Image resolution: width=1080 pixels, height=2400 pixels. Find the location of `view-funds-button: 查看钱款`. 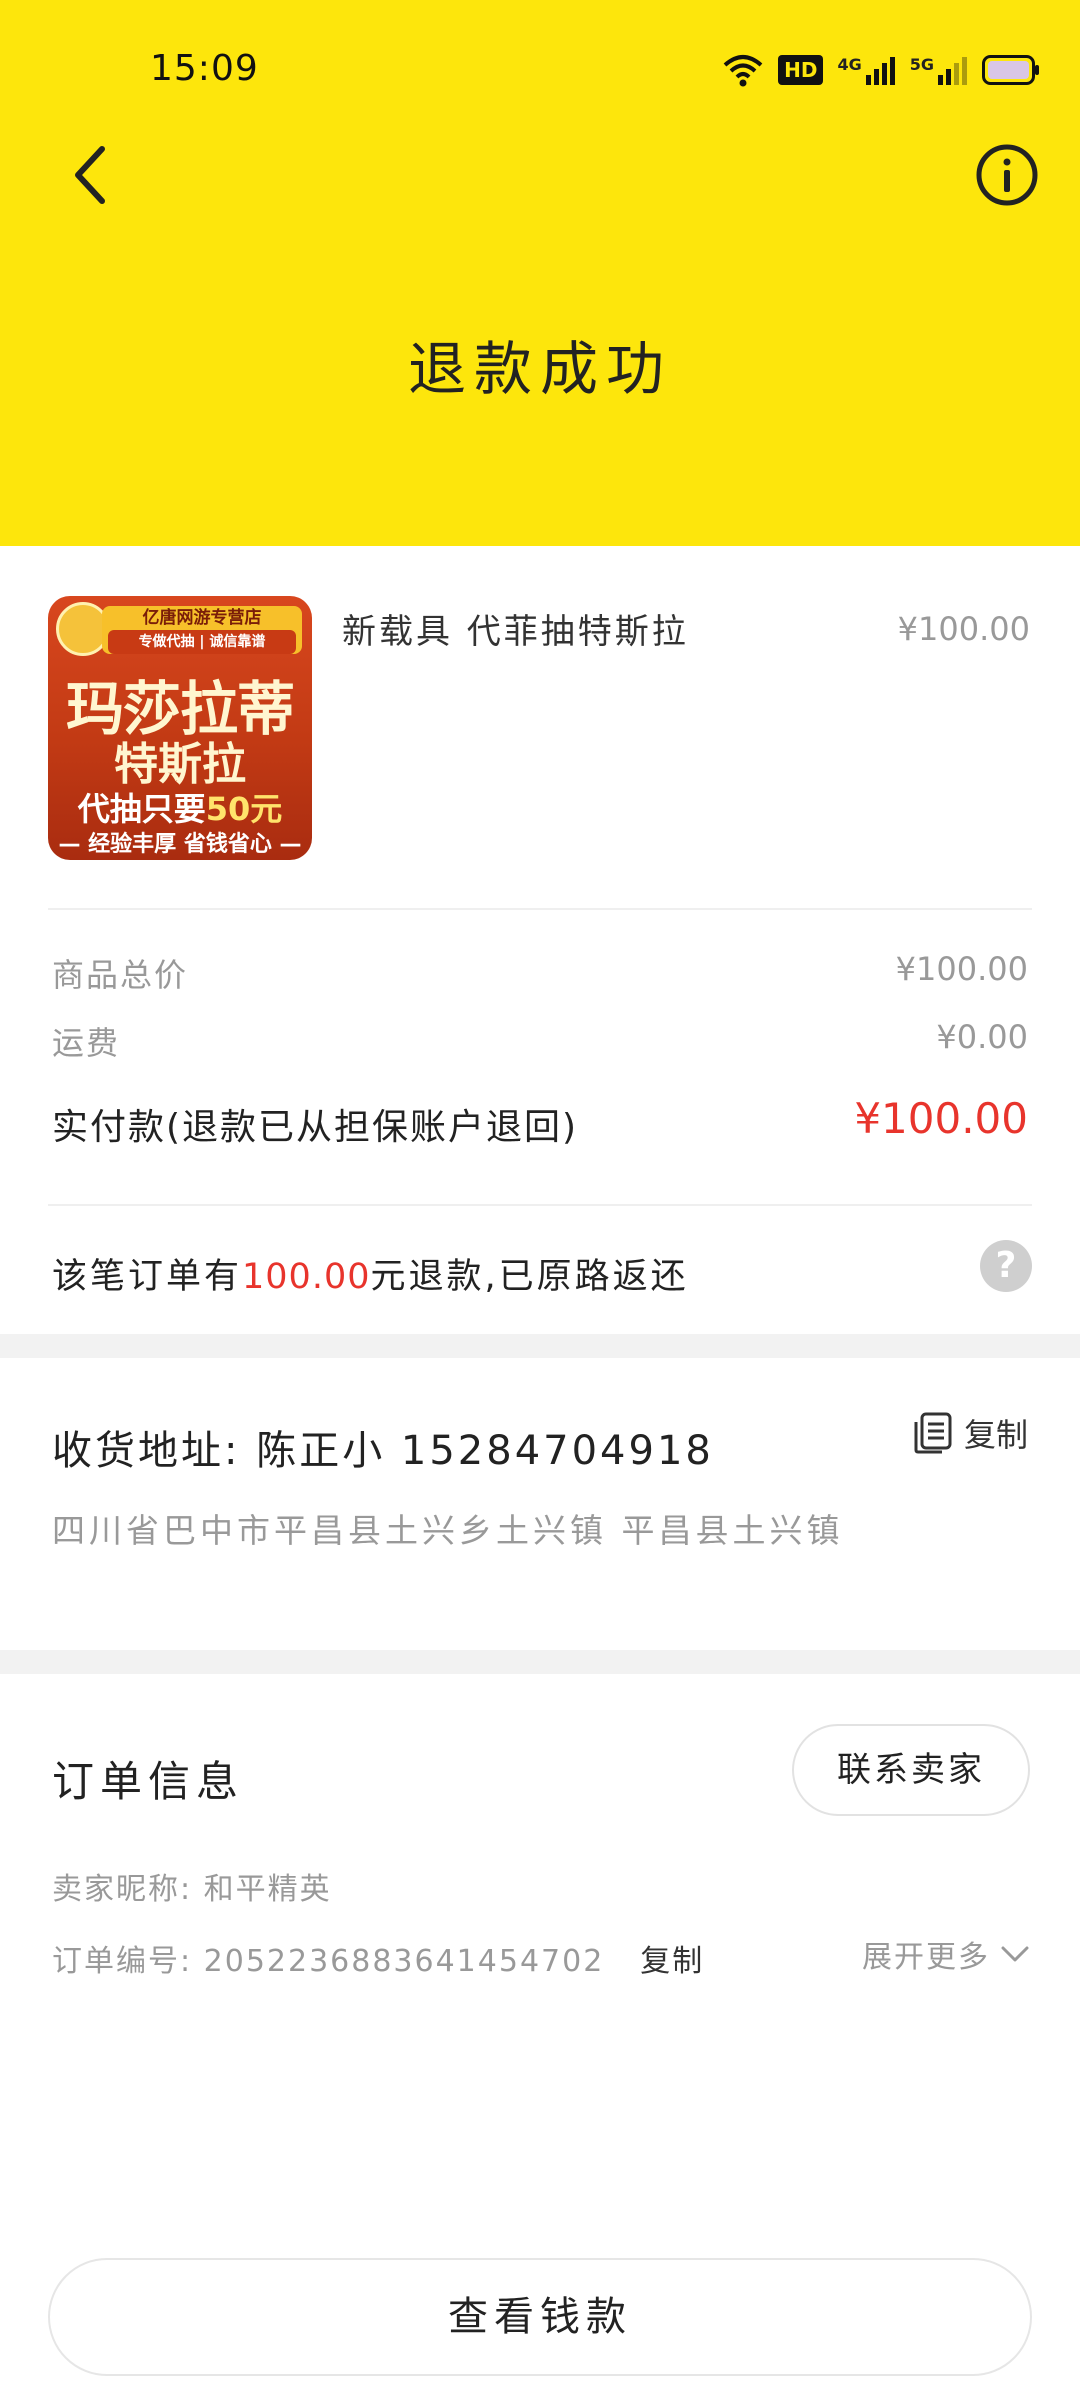

view-funds-button: 查看钱款 is located at coordinates (540, 2317).